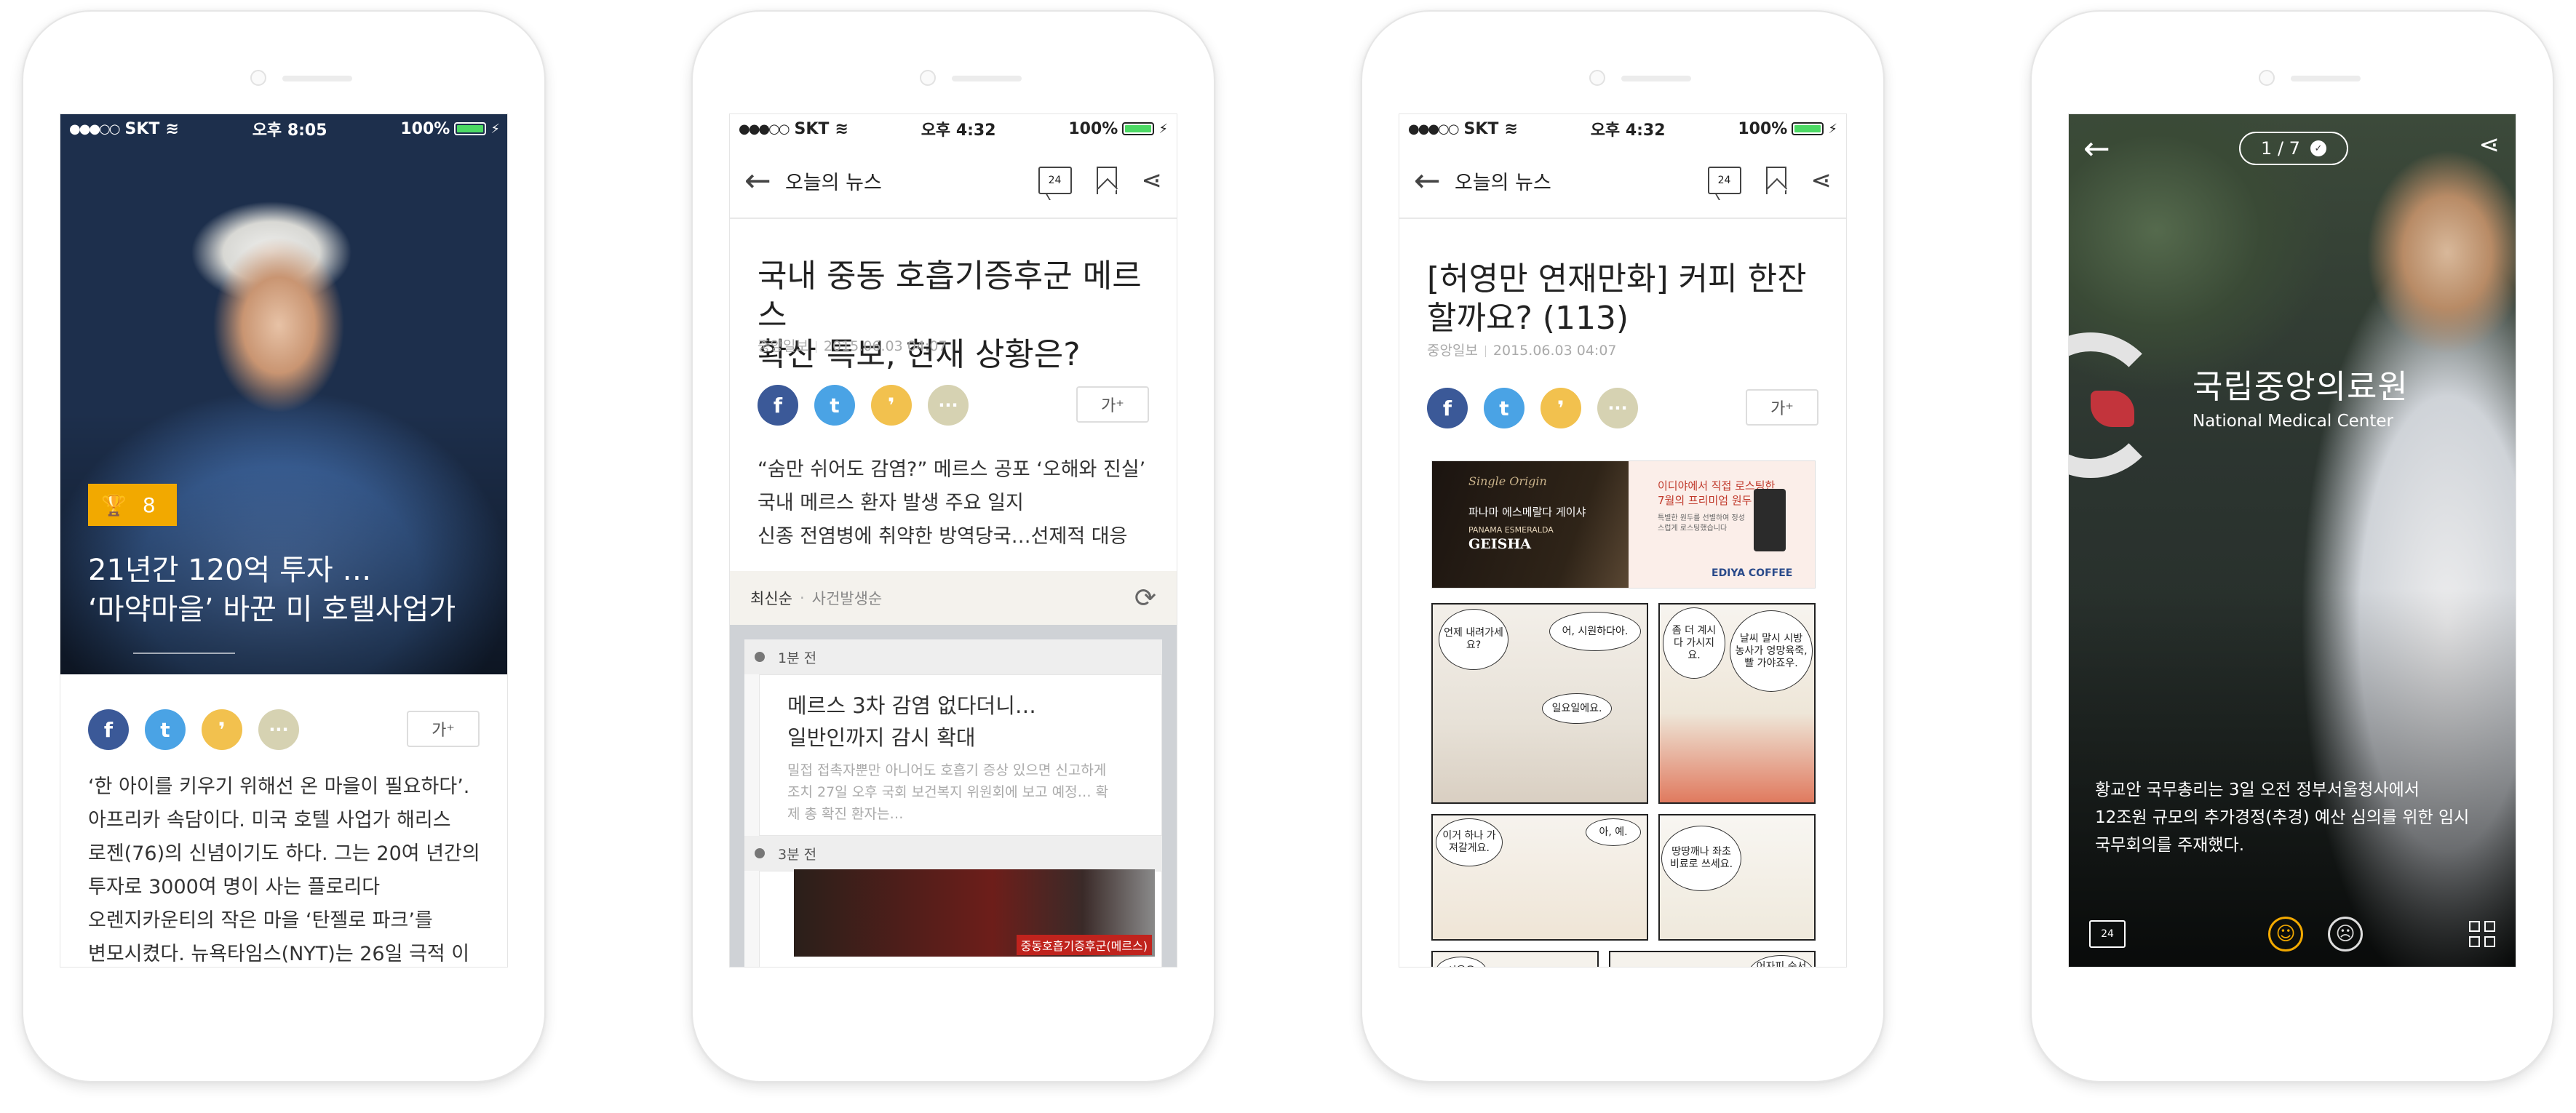 This screenshot has width=2576, height=1113. Describe the element at coordinates (1770, 520) in the screenshot. I see `coffee-can-image` at that location.